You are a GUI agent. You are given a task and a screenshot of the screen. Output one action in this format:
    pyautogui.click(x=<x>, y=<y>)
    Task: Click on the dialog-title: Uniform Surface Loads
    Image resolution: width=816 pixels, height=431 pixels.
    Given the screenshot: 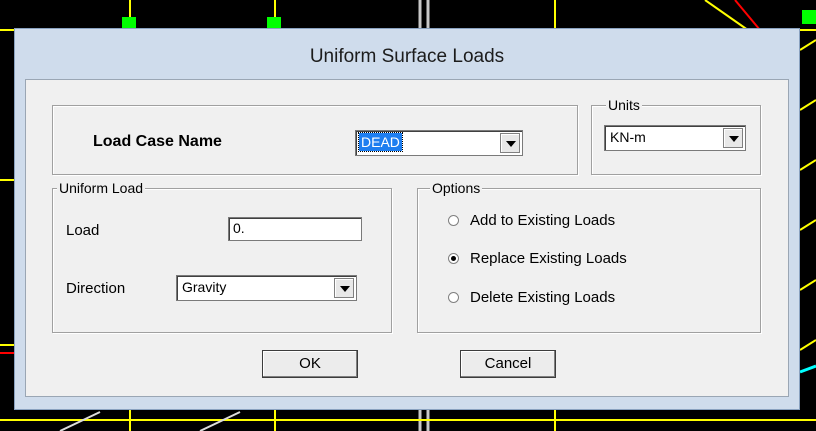 What is the action you would take?
    pyautogui.click(x=407, y=56)
    